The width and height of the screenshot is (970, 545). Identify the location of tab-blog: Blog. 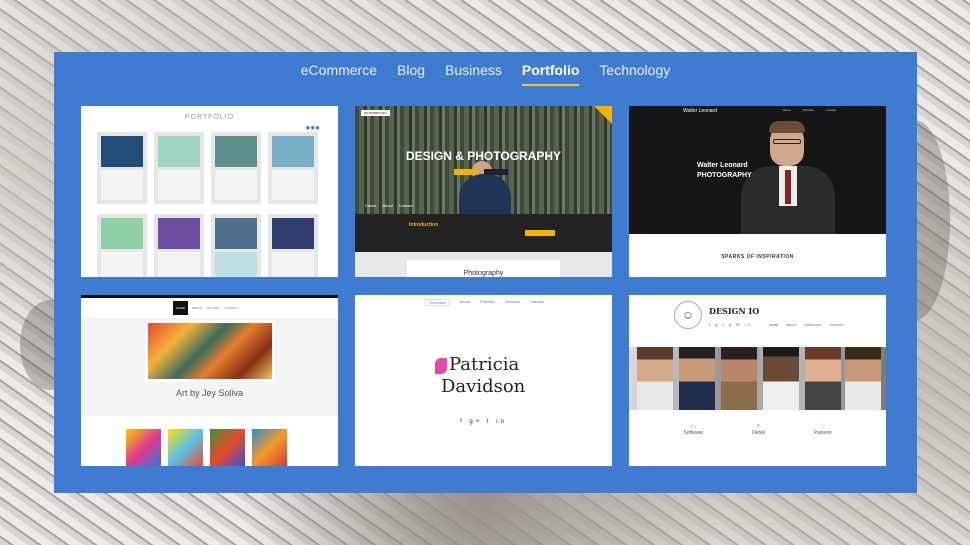
(411, 74).